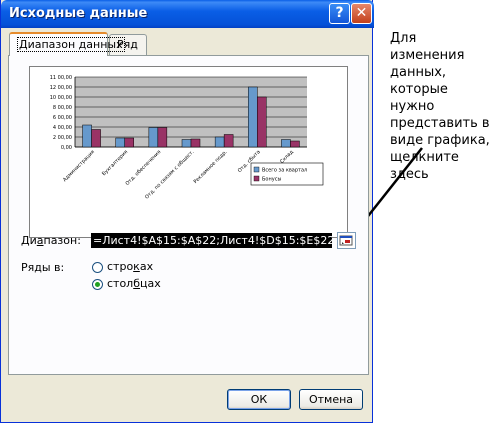 The height and width of the screenshot is (423, 497). I want to click on columns-label: столбцах, so click(134, 283).